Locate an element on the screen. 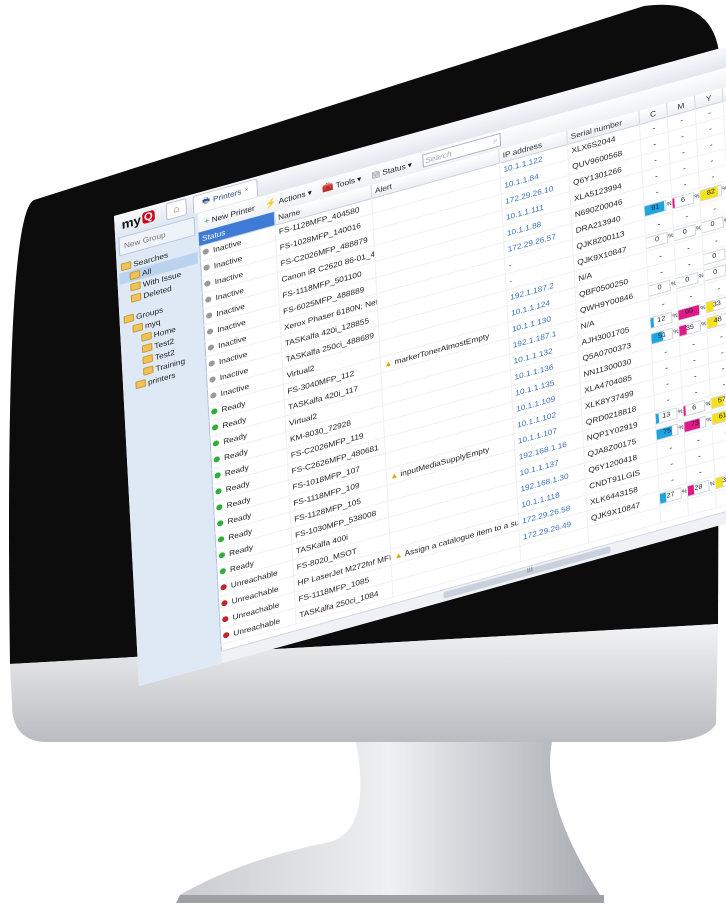 The image size is (726, 905). lightning-icon: ⚡ is located at coordinates (270, 202).